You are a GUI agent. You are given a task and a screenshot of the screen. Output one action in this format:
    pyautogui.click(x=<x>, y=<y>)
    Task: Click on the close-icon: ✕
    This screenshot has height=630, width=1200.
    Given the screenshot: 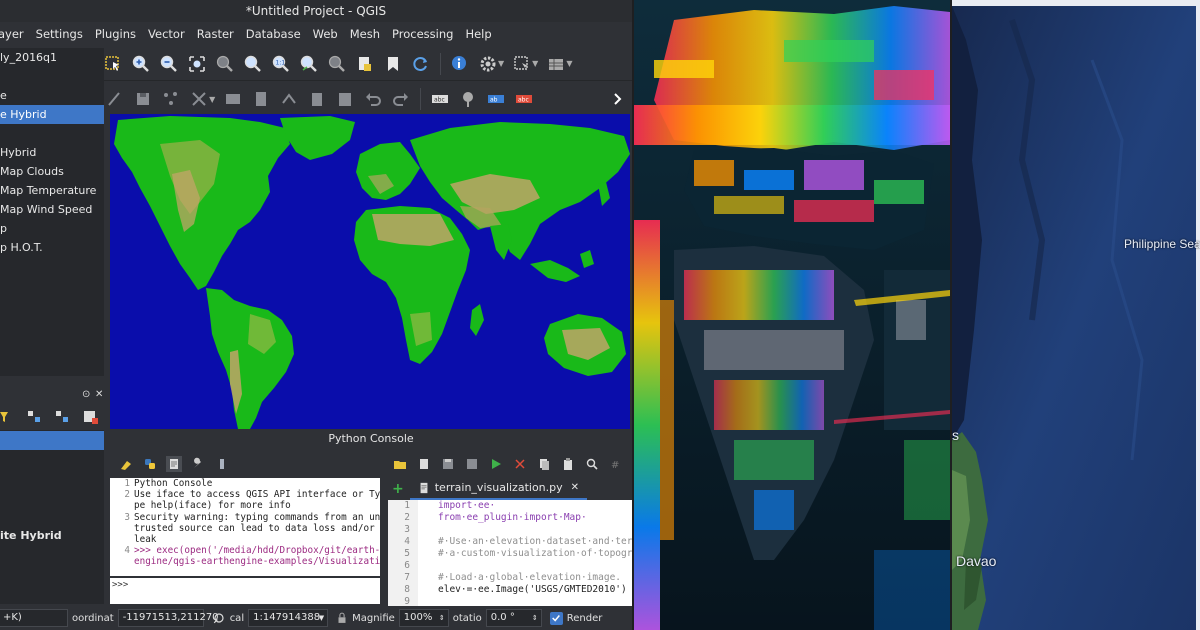 What is the action you would take?
    pyautogui.click(x=99, y=394)
    